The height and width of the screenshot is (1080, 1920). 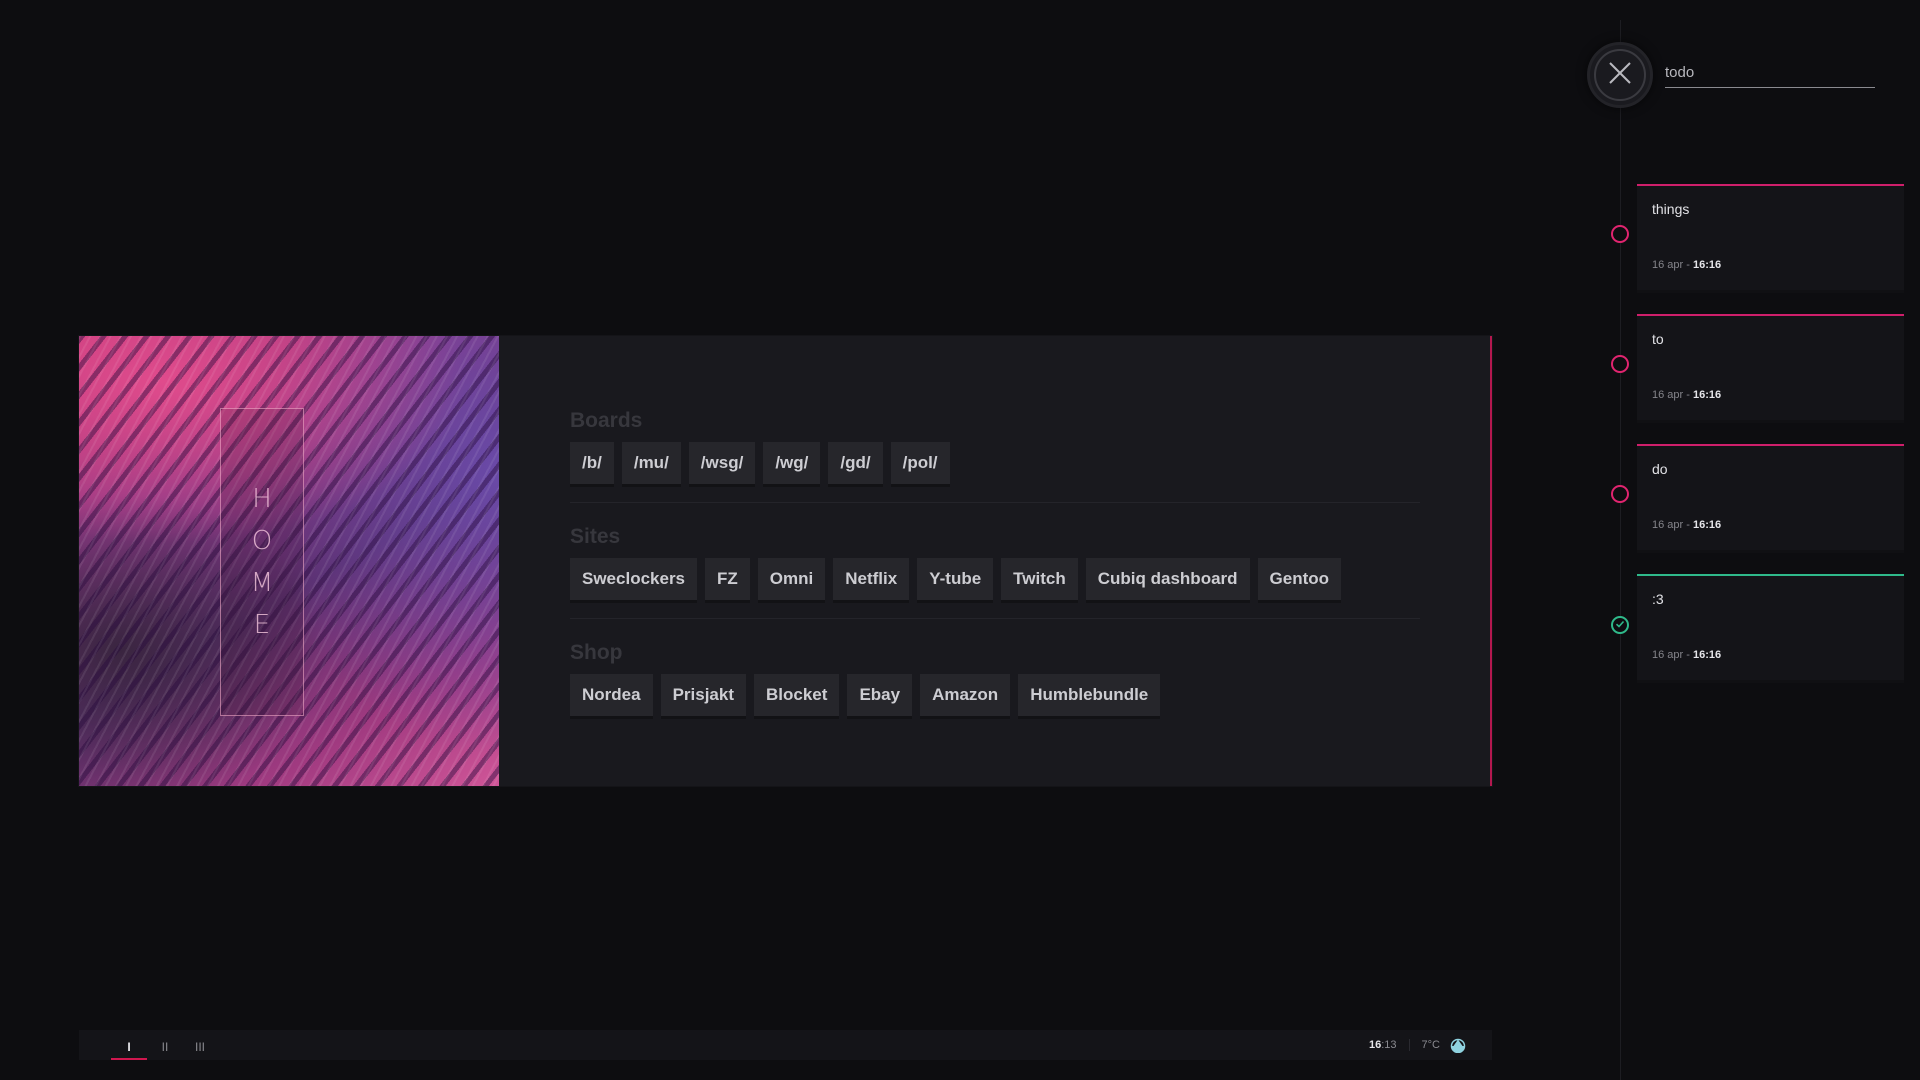 I want to click on banner-letter: O, so click(x=262, y=541).